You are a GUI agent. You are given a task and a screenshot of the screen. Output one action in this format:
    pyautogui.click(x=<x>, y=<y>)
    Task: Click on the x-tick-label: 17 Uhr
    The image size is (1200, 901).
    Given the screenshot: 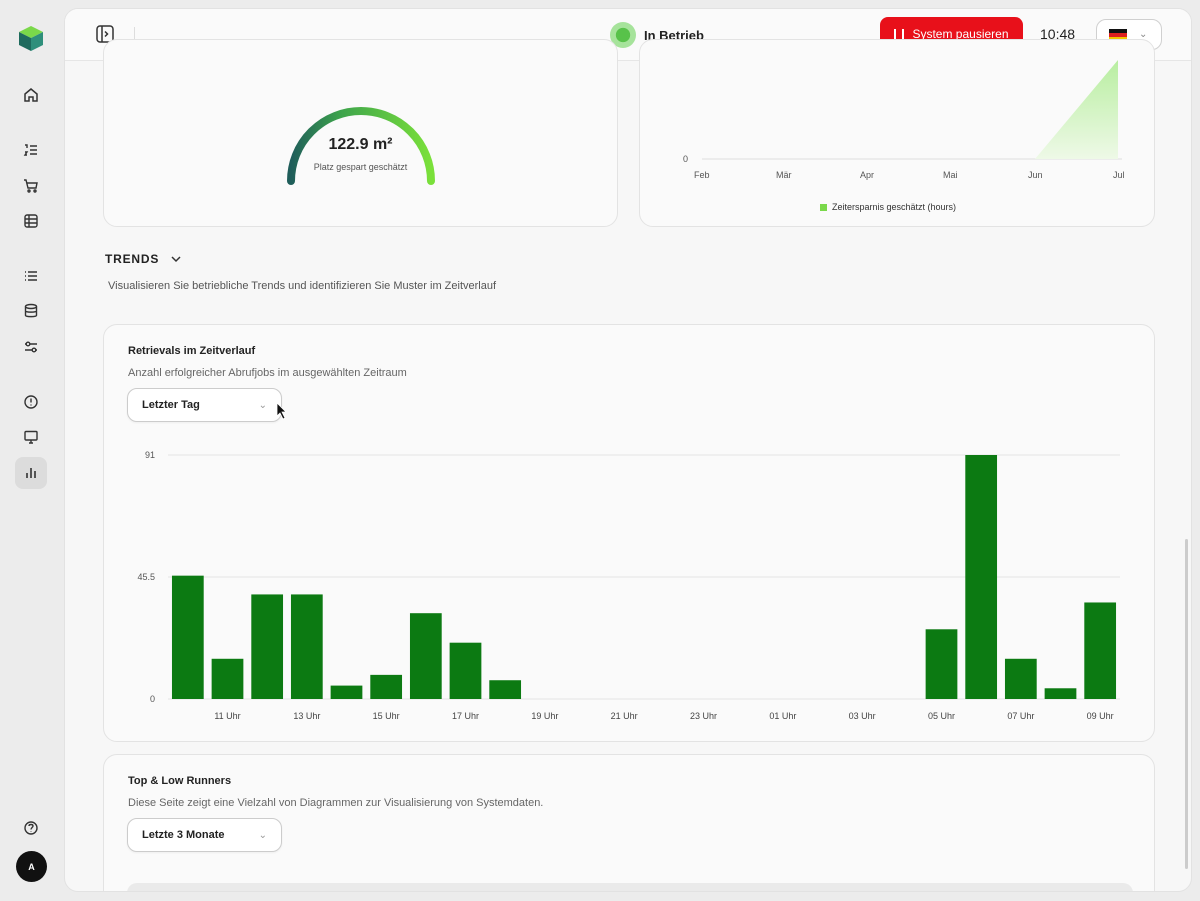 What is the action you would take?
    pyautogui.click(x=465, y=716)
    